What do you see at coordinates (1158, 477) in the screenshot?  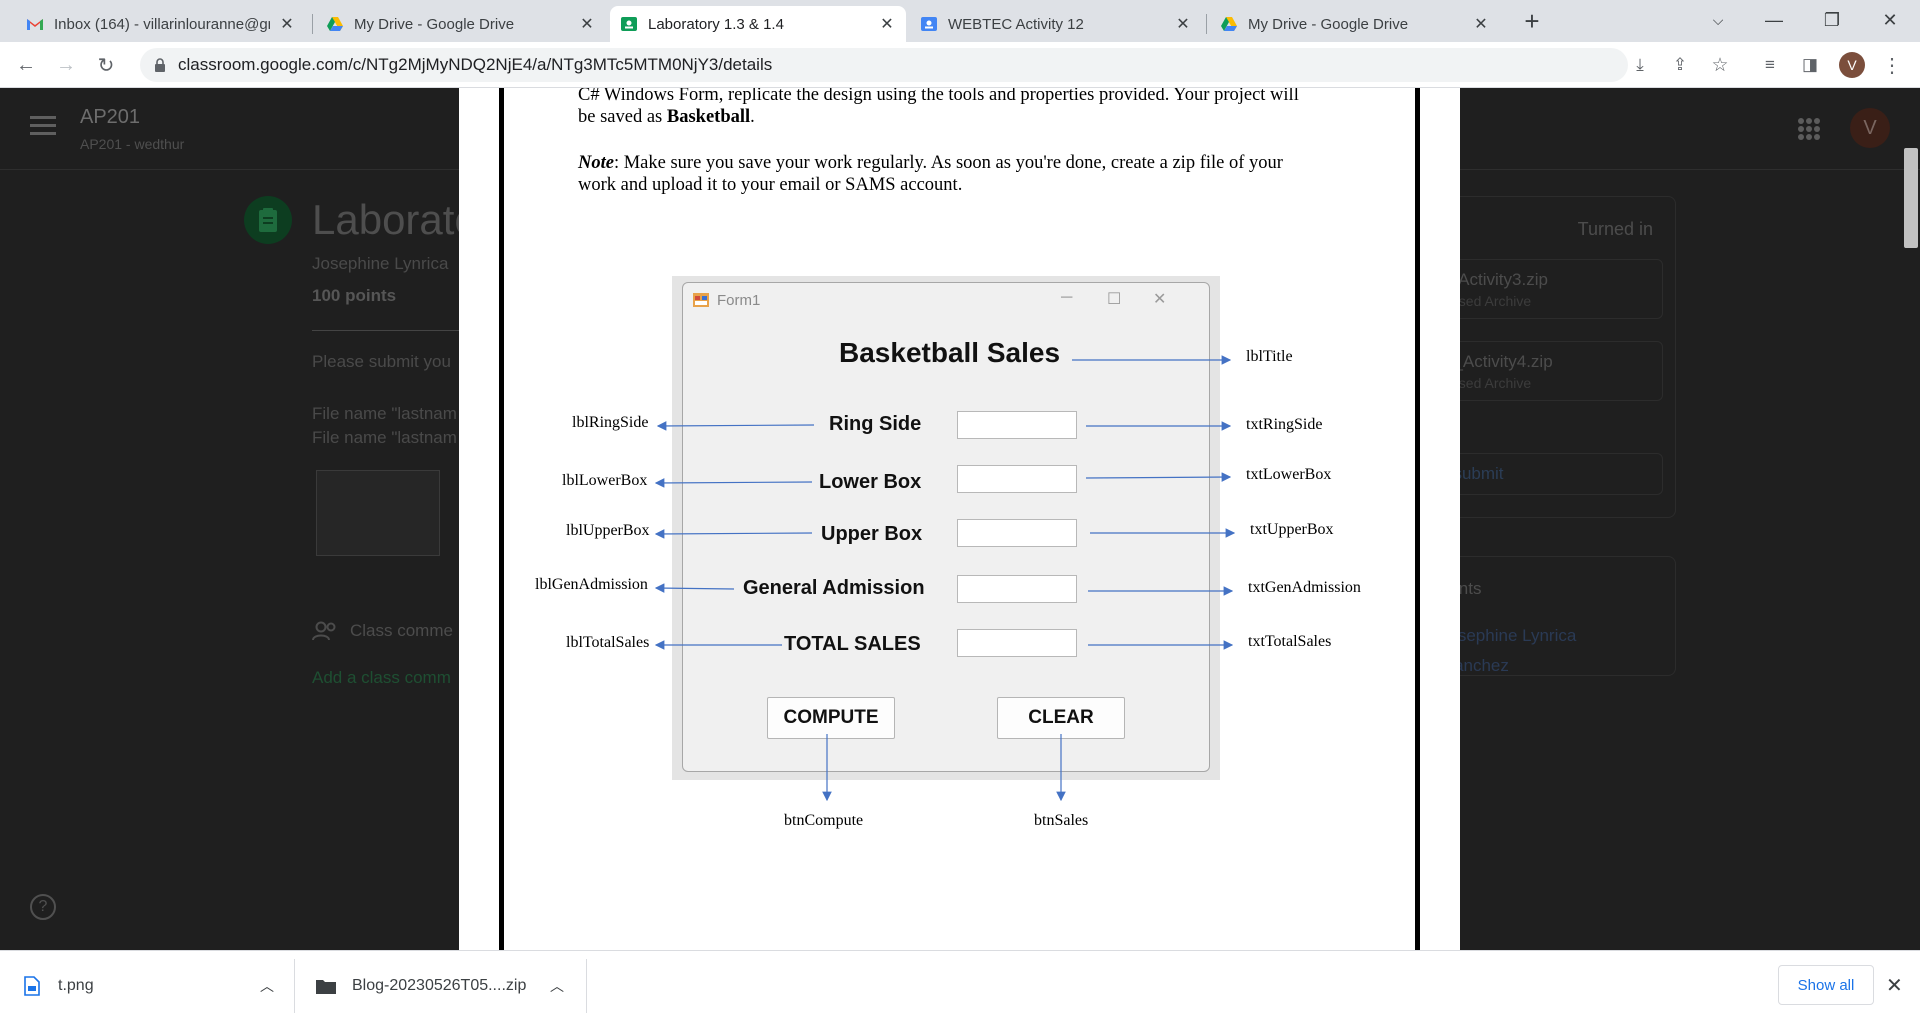 I see `arrow-txt-lower-box` at bounding box center [1158, 477].